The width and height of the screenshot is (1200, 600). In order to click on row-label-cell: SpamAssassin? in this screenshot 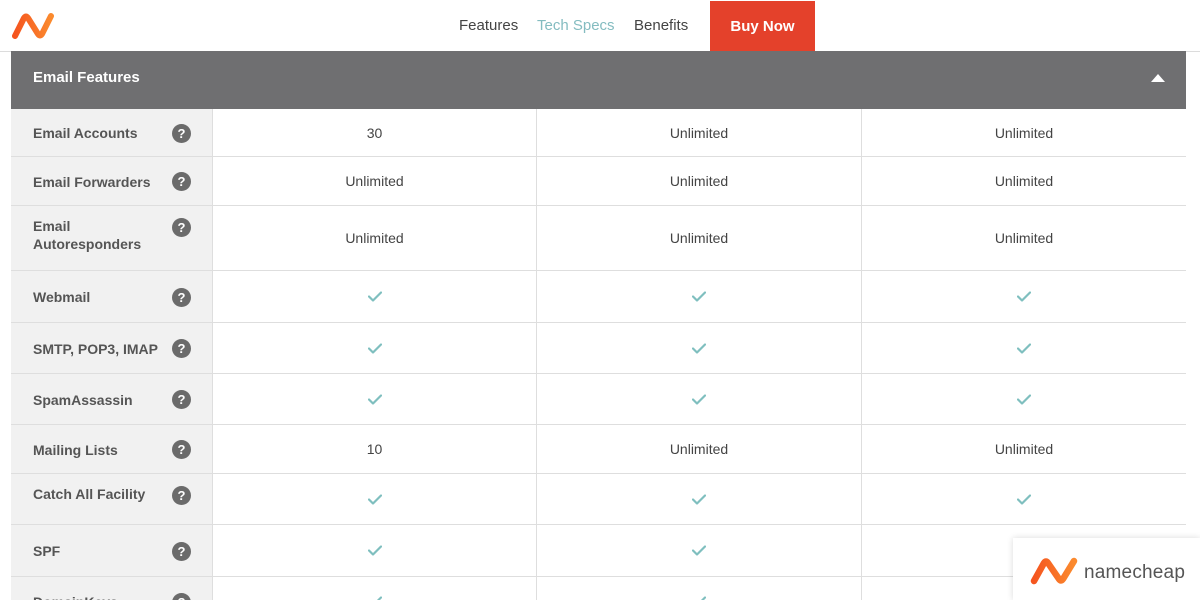, I will do `click(112, 399)`.